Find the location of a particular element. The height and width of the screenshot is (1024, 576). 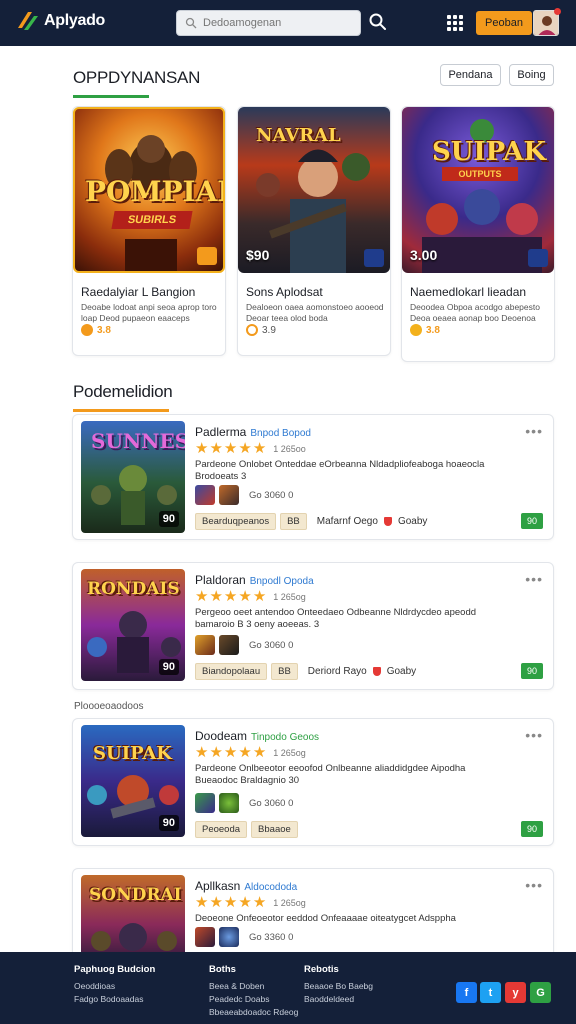

twitter-icon: t is located at coordinates (490, 992).